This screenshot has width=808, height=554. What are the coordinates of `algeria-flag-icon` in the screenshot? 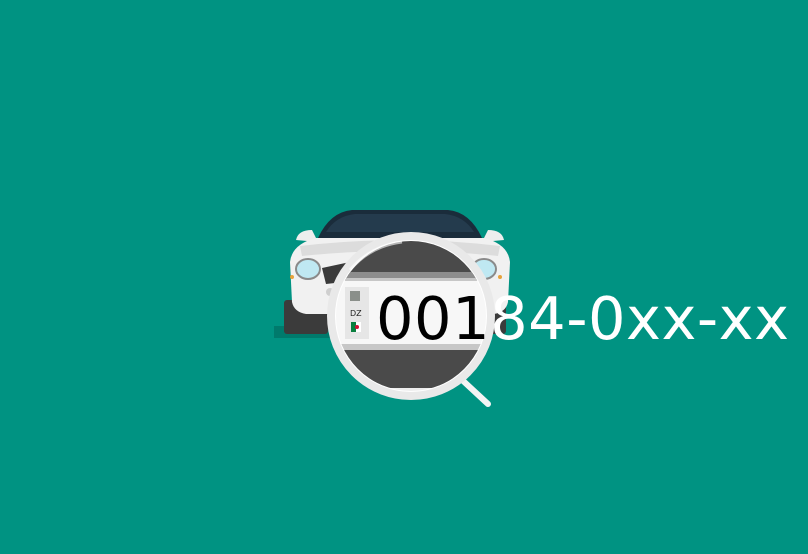 It's located at (356, 327).